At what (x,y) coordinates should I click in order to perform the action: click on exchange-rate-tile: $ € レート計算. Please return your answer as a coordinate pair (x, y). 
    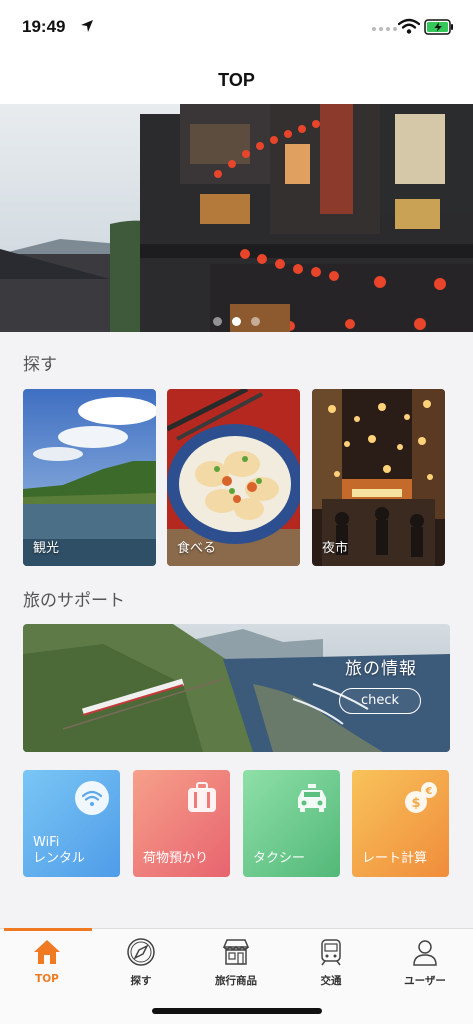
    Looking at the image, I should click on (400, 823).